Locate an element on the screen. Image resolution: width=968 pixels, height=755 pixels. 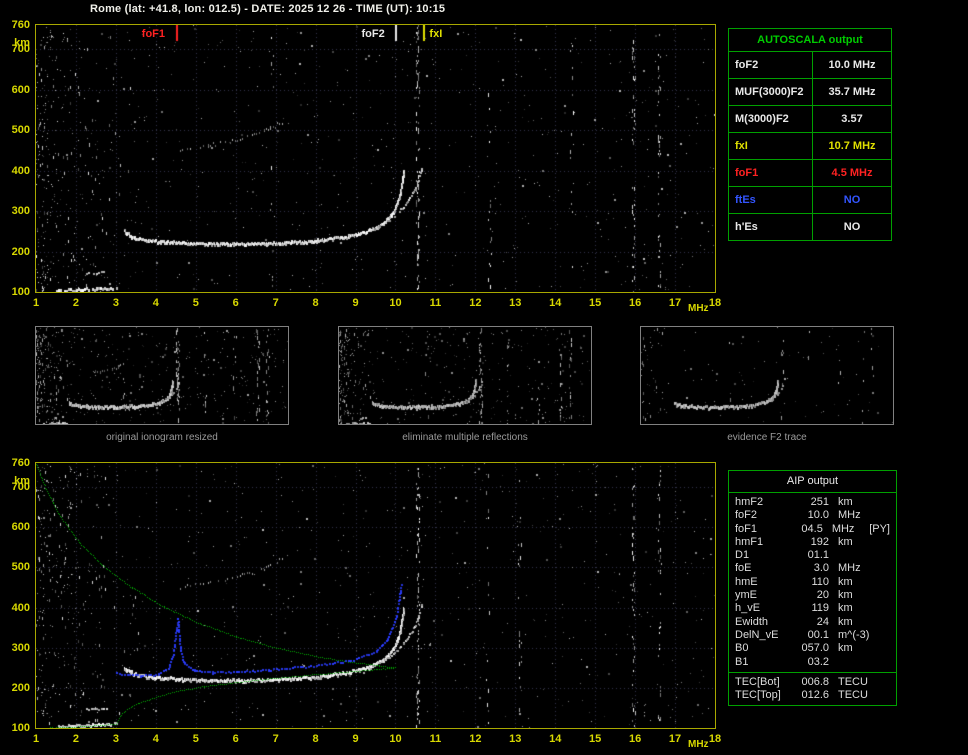
row-value: 03.2 is located at coordinates (818, 661).